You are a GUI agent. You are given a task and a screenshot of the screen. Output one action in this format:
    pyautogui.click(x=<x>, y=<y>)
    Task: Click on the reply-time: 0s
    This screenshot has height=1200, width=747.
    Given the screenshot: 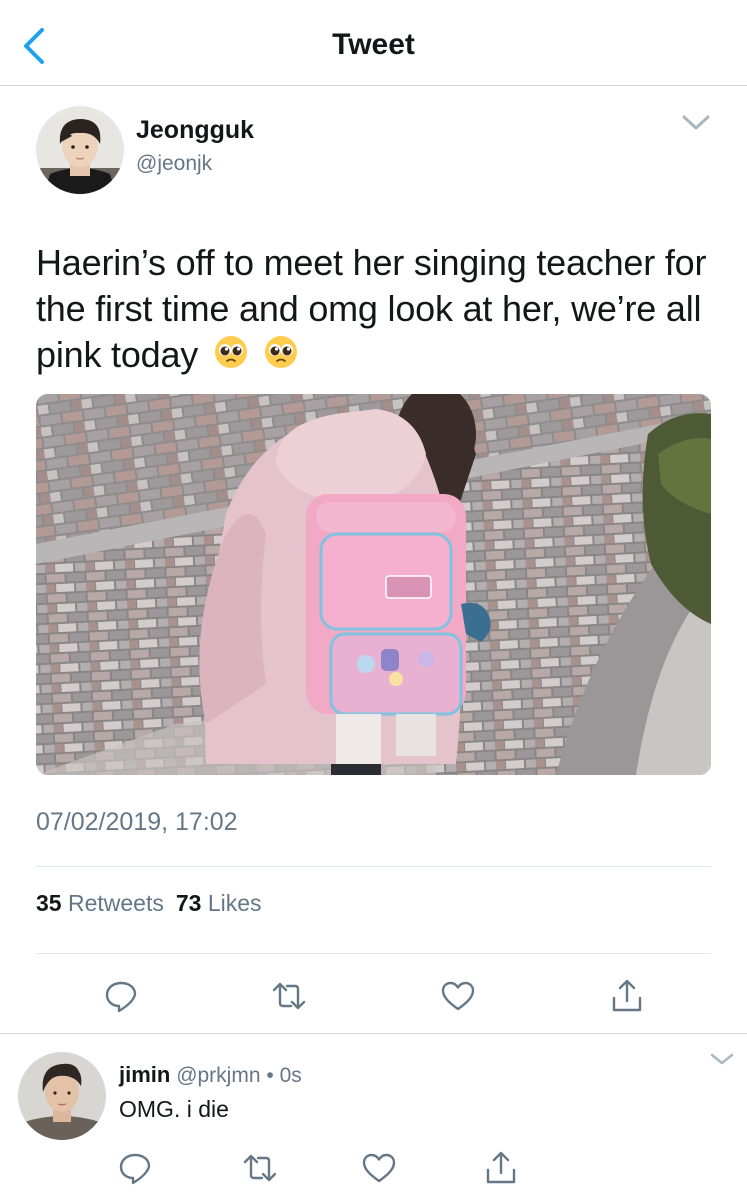 What is the action you would take?
    pyautogui.click(x=290, y=1075)
    